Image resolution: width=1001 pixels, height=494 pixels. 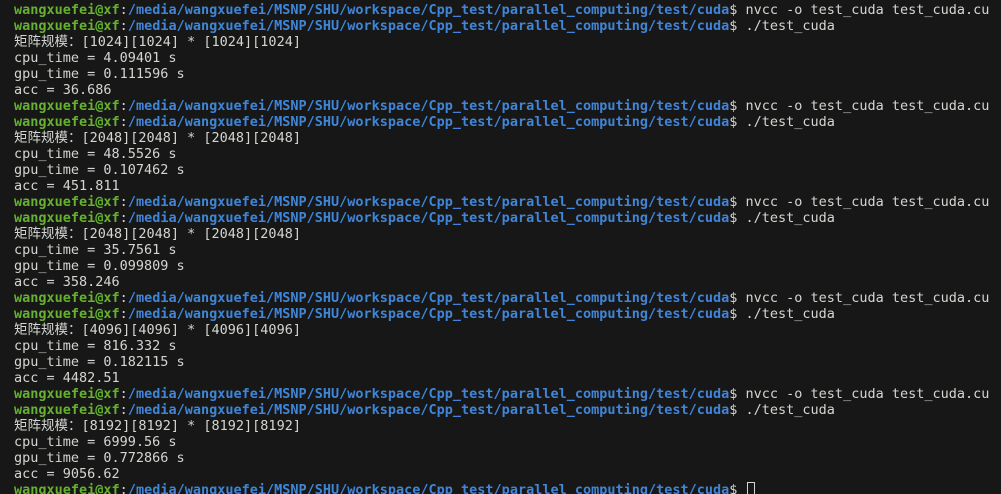 I want to click on output-text: cpu_time = 35.7561 s, so click(x=95, y=250).